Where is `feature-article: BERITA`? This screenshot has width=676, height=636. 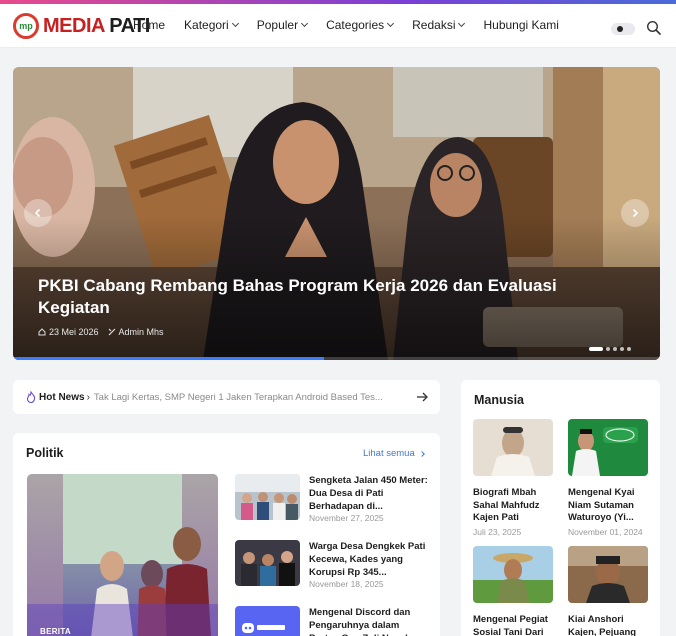 feature-article: BERITA is located at coordinates (122, 555).